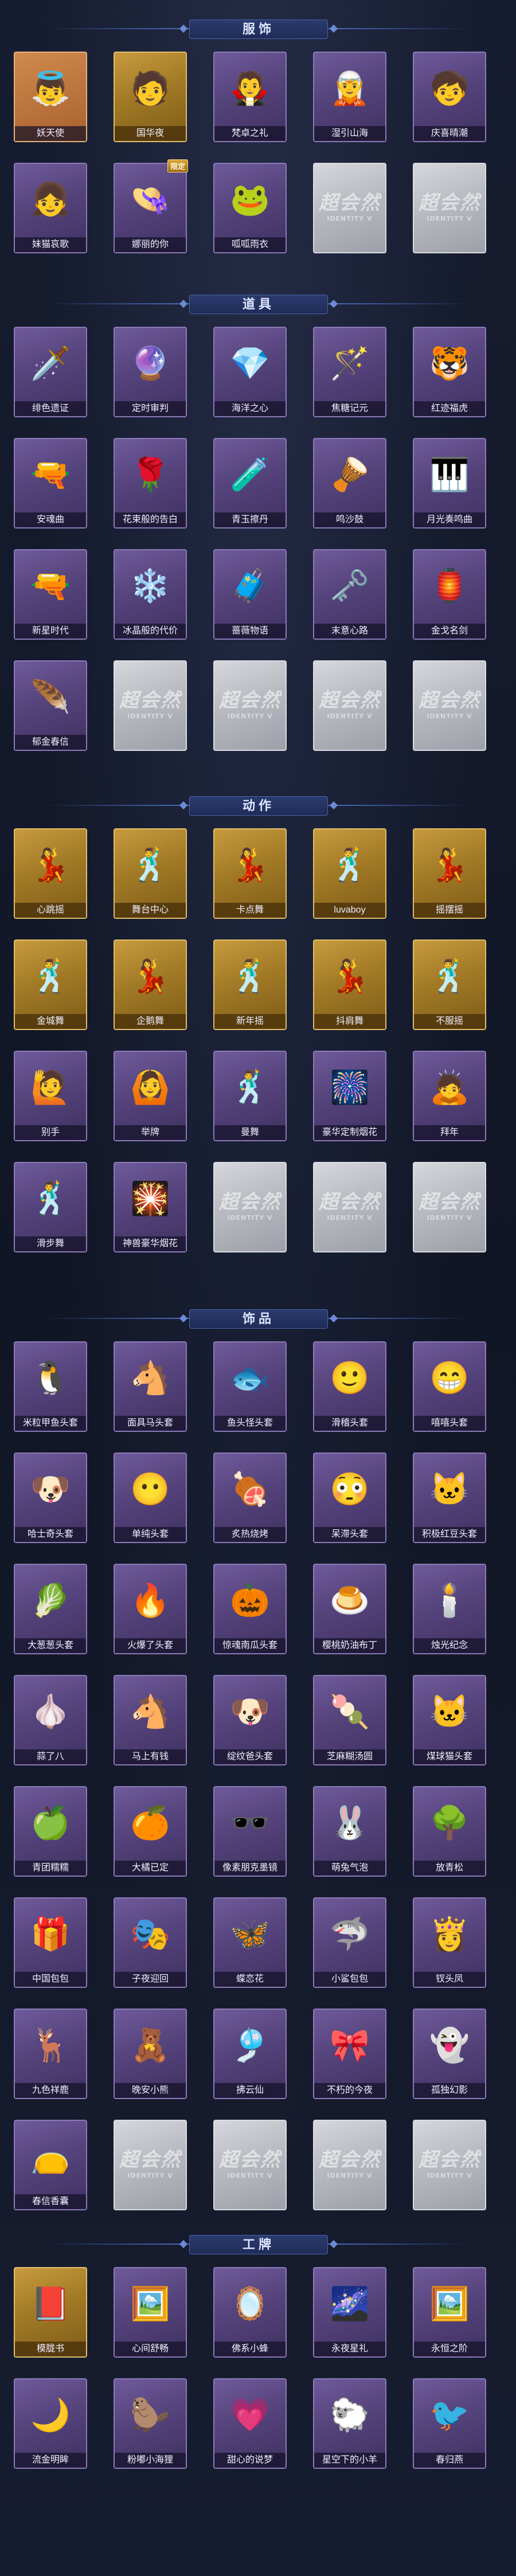  Describe the element at coordinates (449, 631) in the screenshot. I see `item-label: 金戈名剑` at that location.